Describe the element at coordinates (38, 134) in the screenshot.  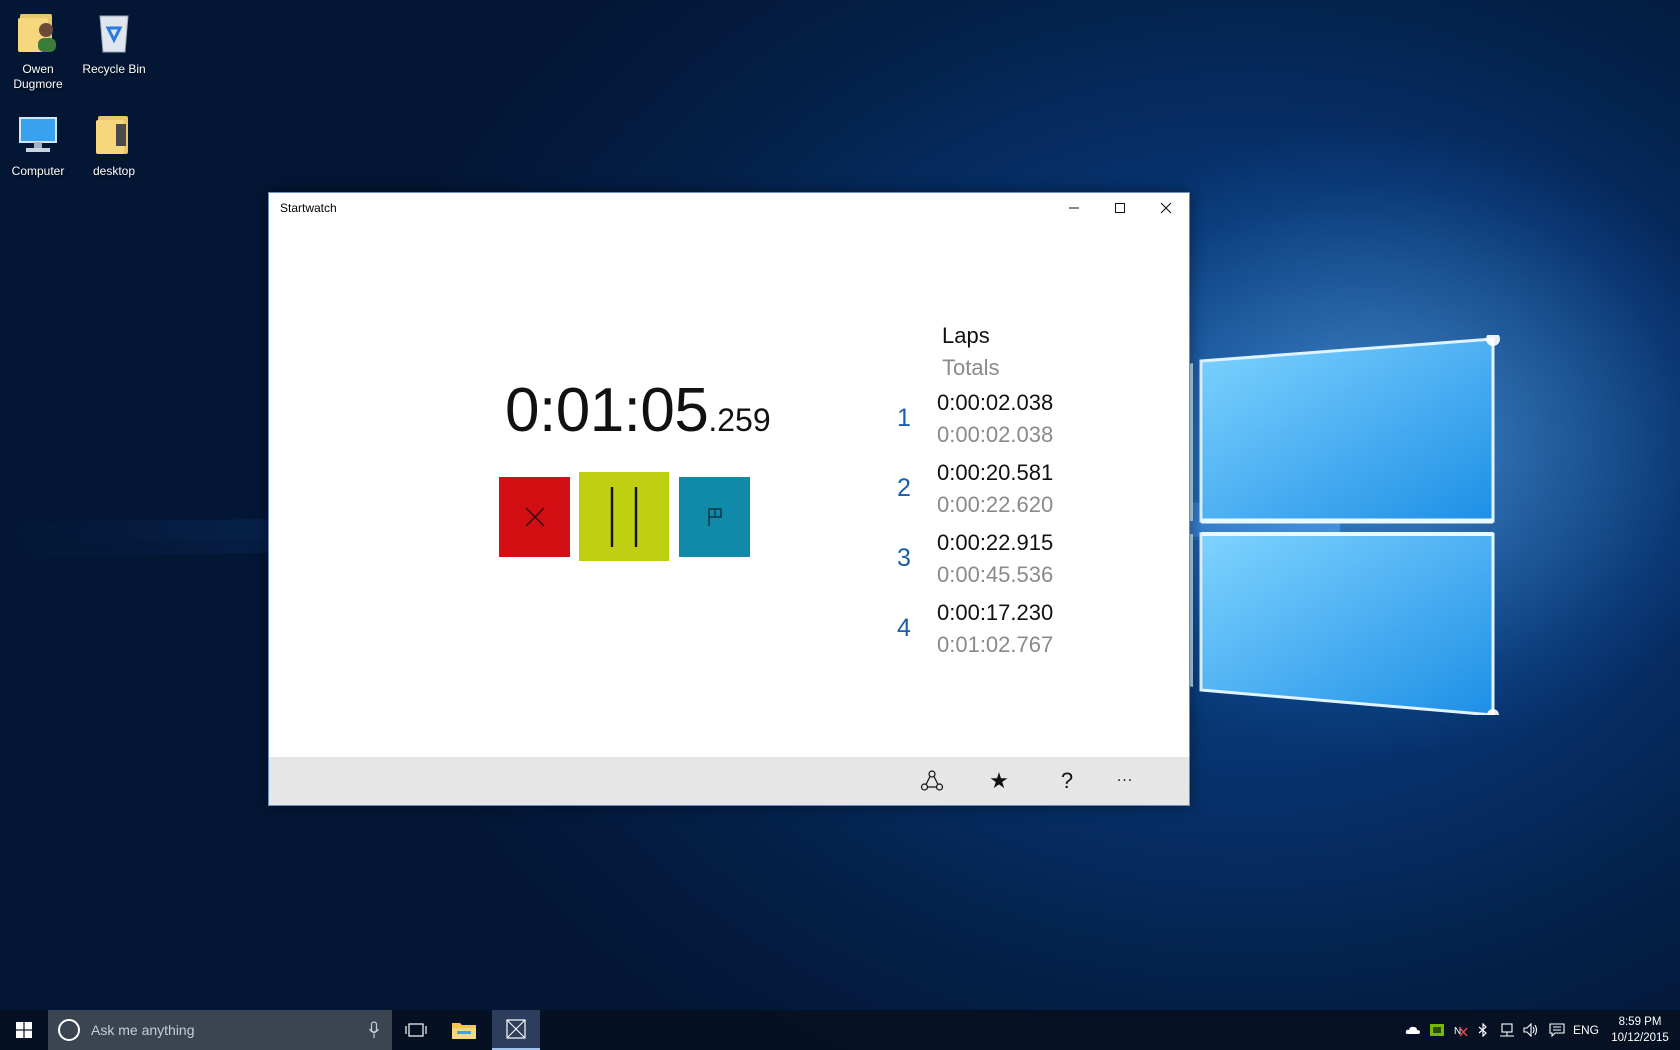
I see `computer-icon` at that location.